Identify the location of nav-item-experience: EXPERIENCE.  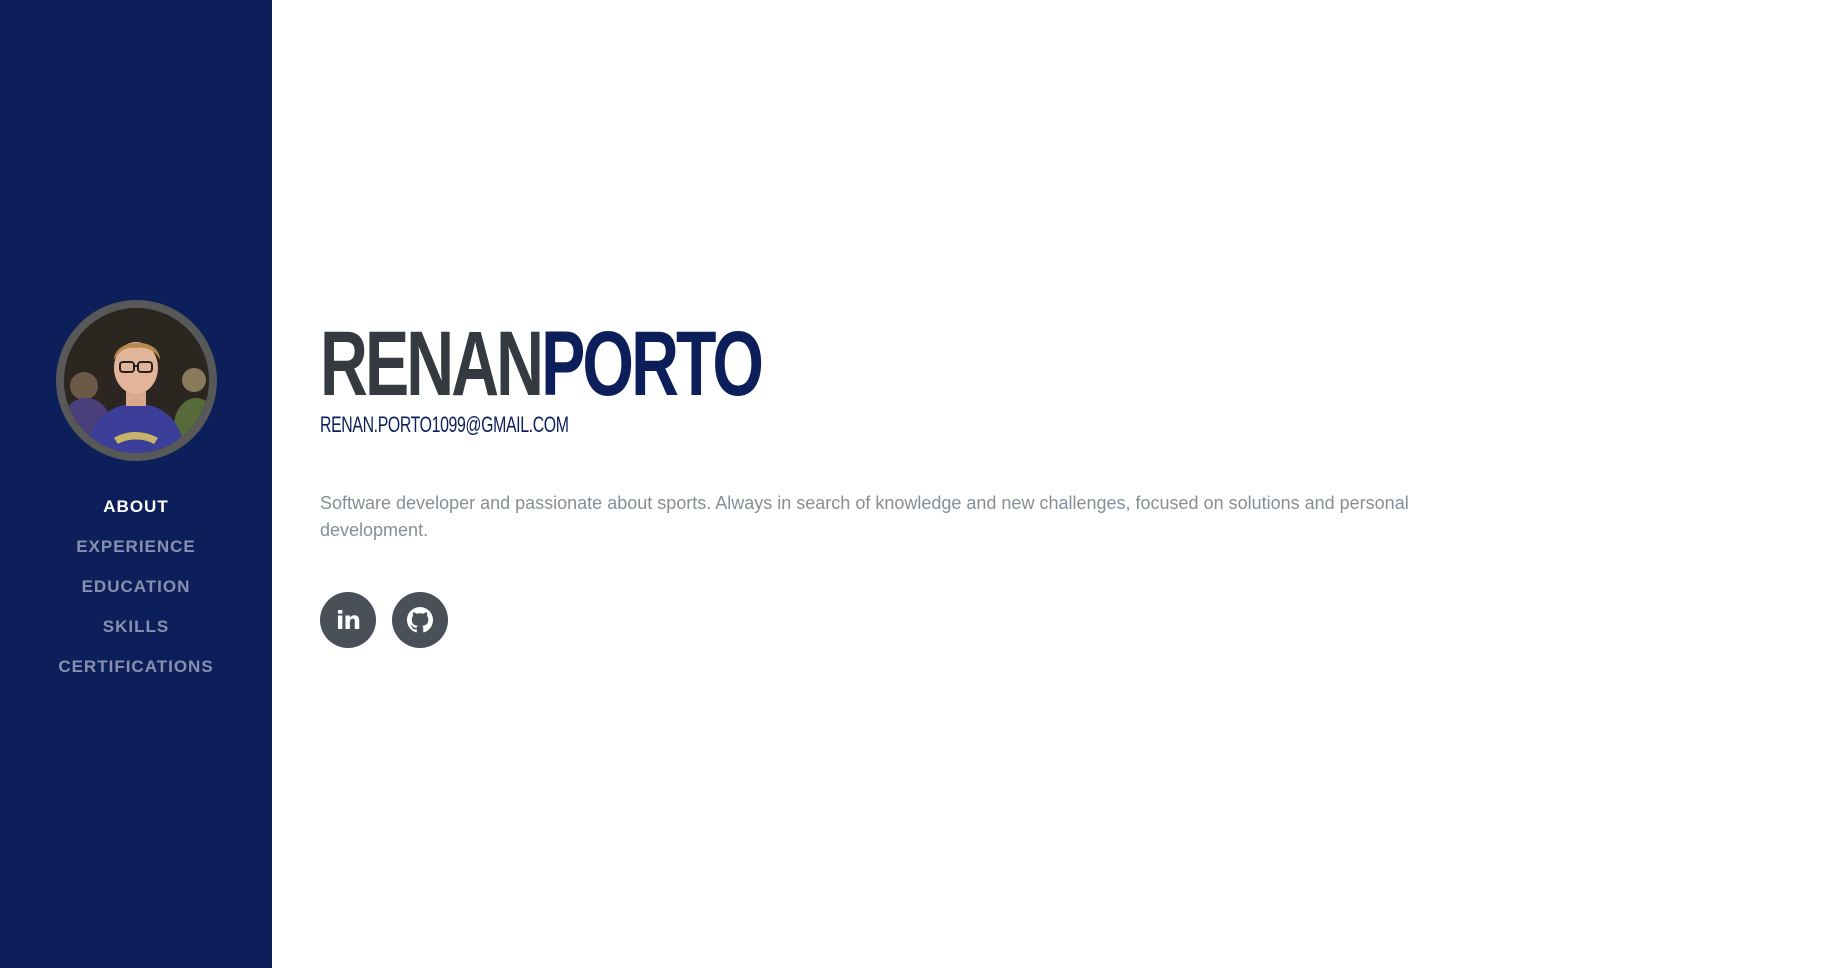
(136, 547).